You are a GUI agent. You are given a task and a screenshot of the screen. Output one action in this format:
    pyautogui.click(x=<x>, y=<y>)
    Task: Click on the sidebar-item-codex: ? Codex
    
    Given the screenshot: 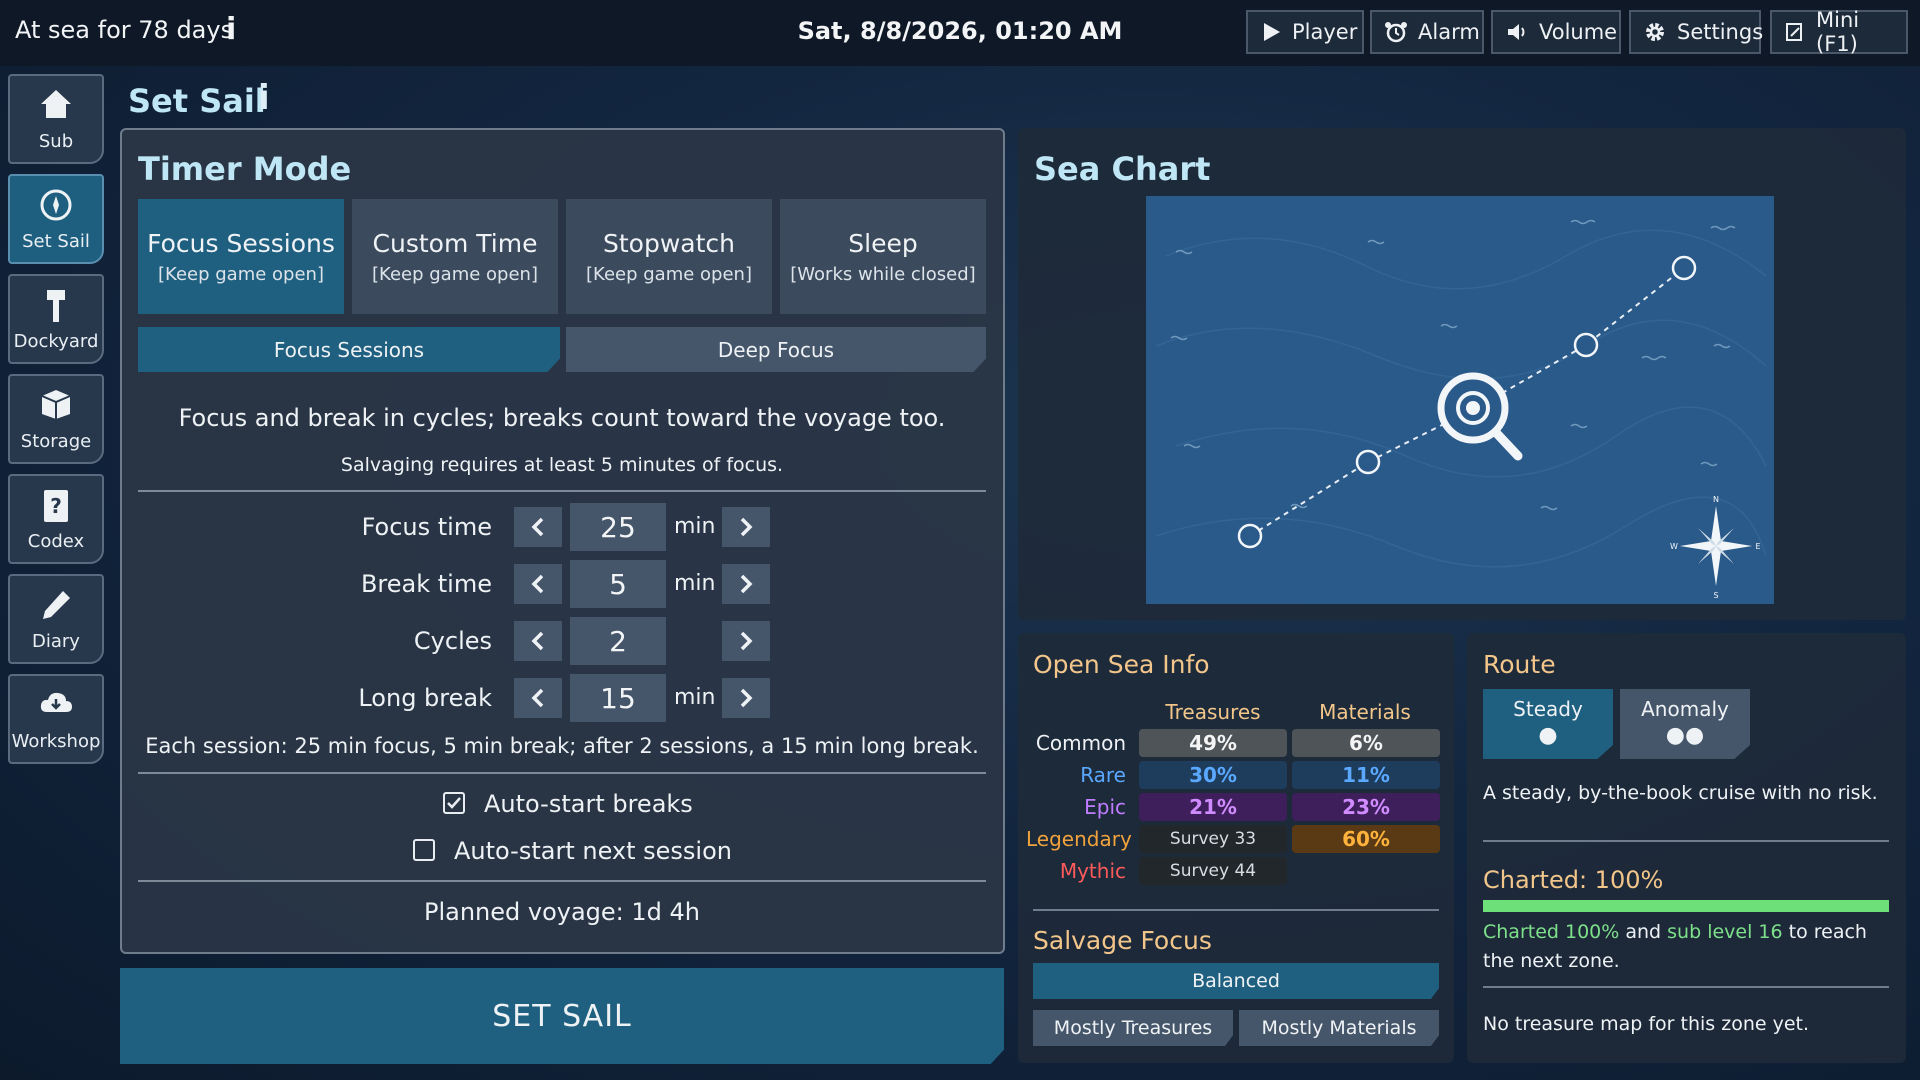 What is the action you would take?
    pyautogui.click(x=56, y=519)
    